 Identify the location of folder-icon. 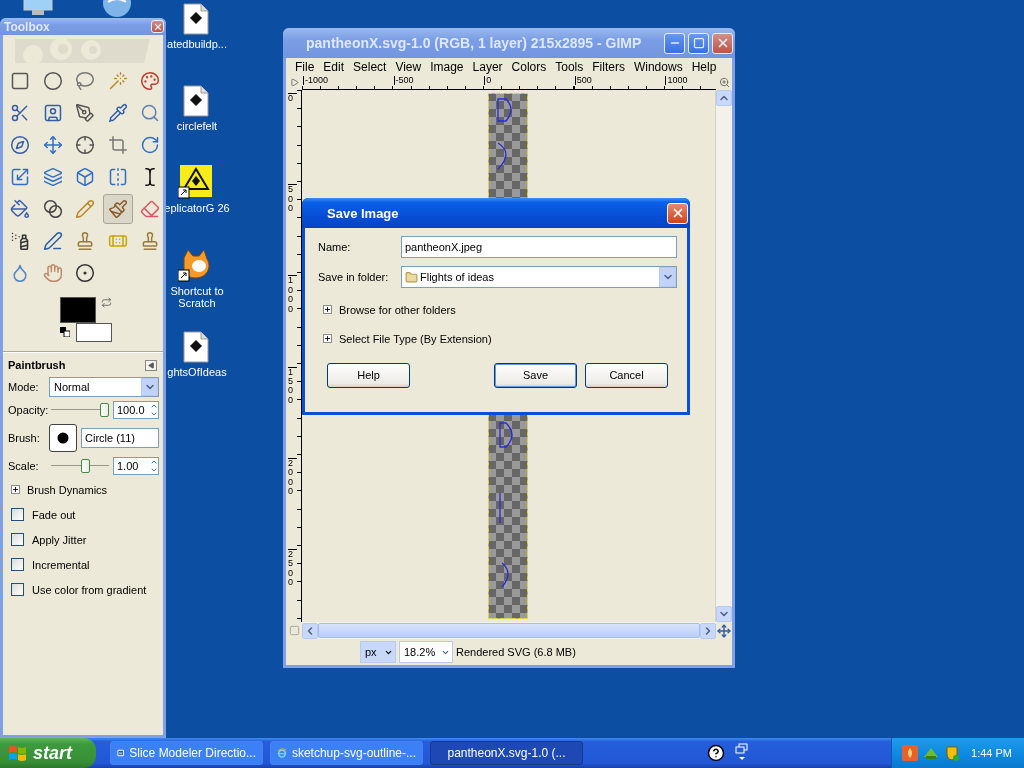
(411, 277).